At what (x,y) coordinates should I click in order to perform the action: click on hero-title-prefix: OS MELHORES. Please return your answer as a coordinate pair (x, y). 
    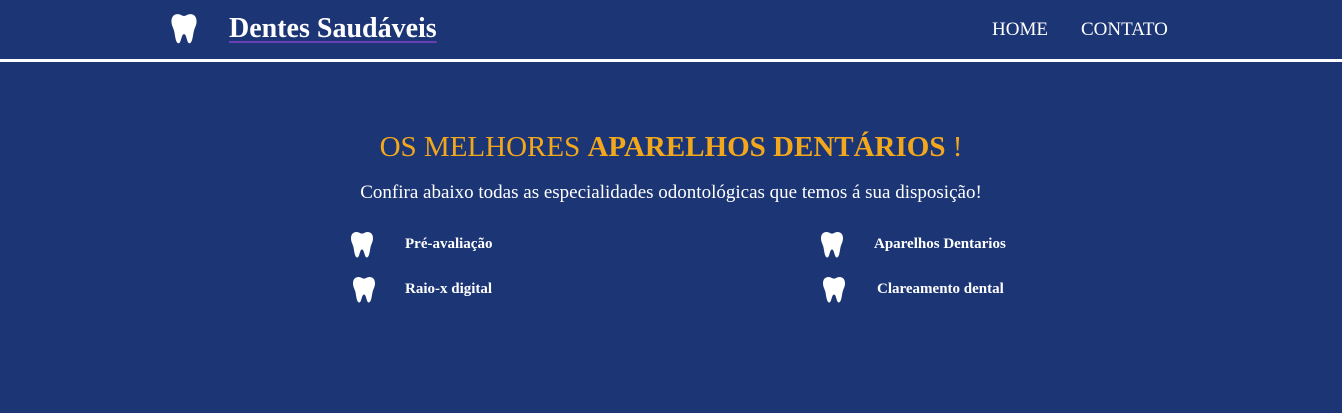
    Looking at the image, I should click on (483, 147).